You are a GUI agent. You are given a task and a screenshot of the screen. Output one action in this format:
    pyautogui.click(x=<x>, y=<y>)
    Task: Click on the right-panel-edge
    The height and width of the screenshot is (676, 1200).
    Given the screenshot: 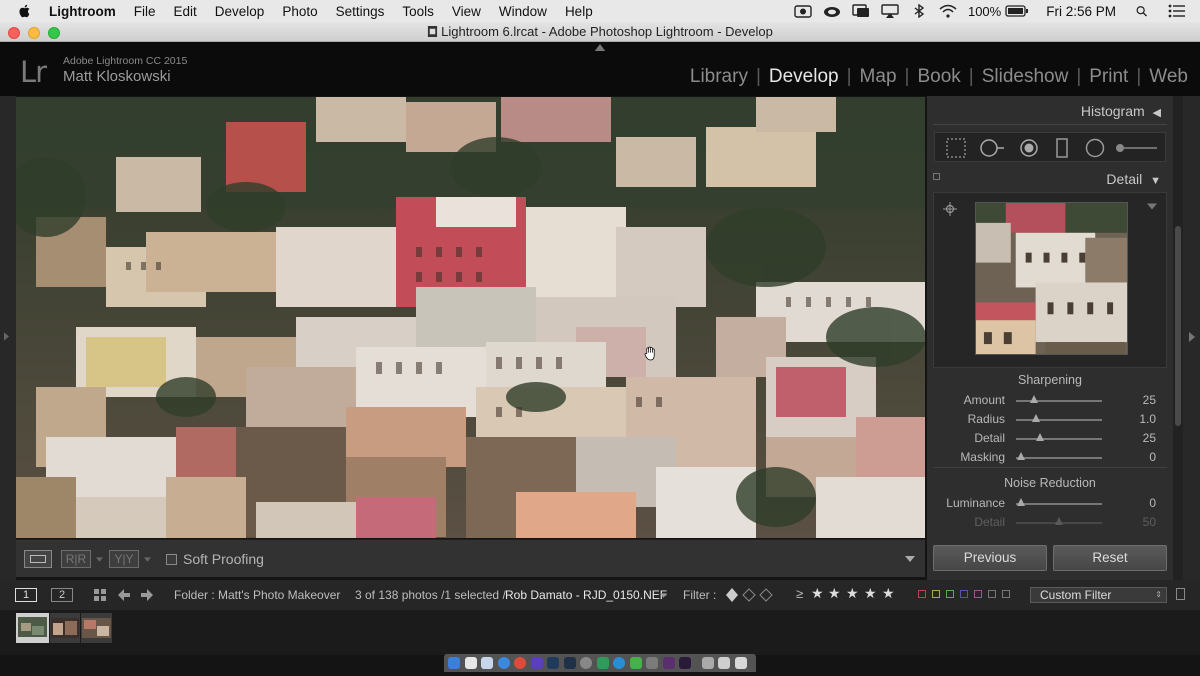 What is the action you would take?
    pyautogui.click(x=1191, y=338)
    